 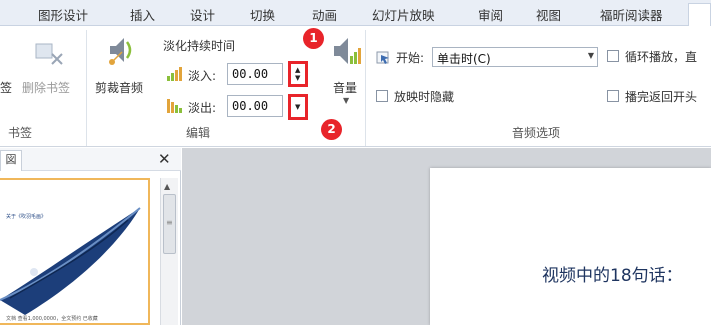 I want to click on fade-out-input: 00.00, so click(x=255, y=106).